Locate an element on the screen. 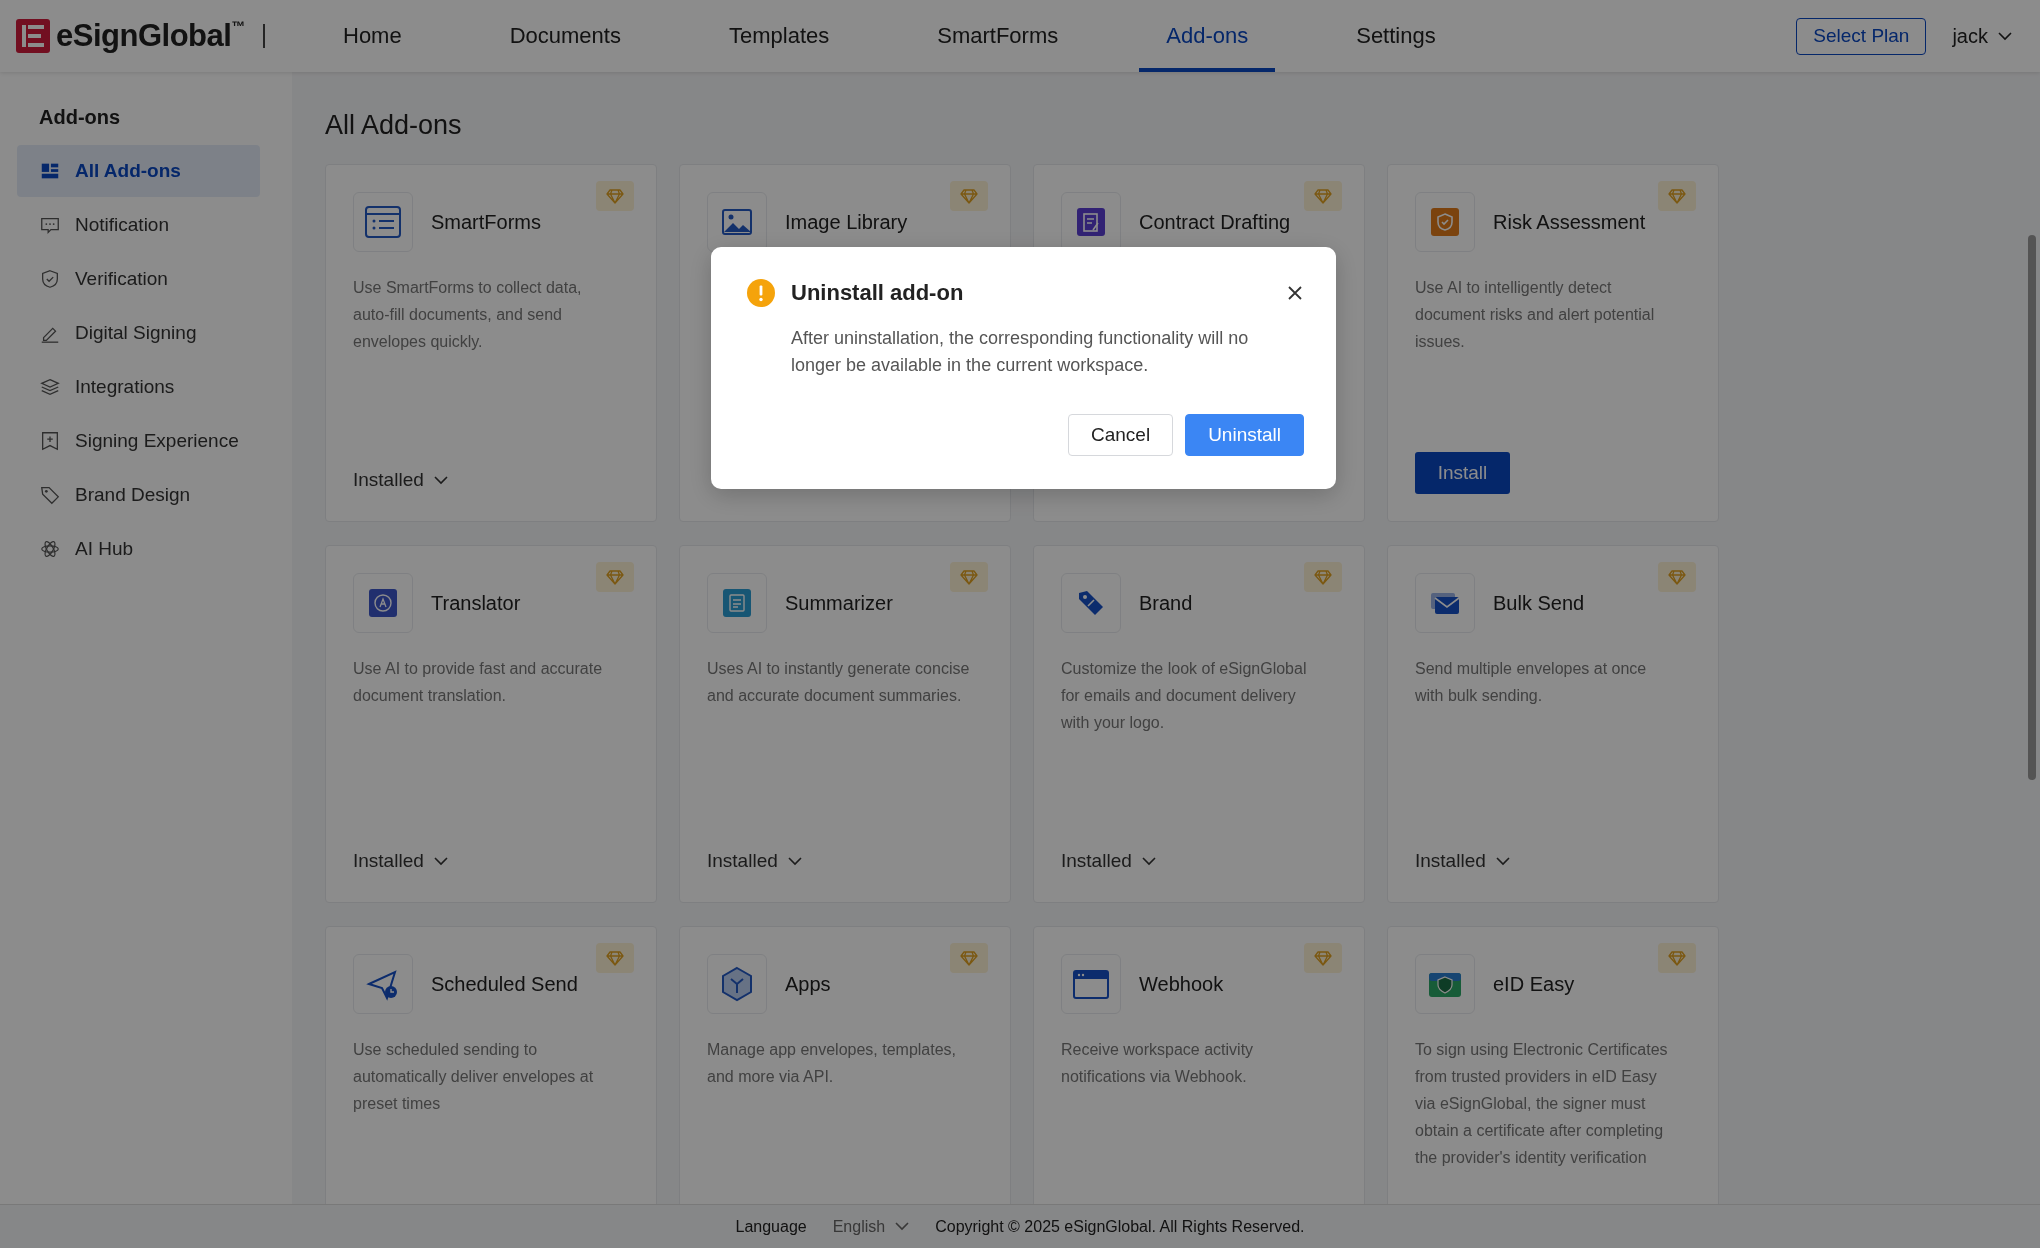  select-plan-button: Select Plan is located at coordinates (1861, 36).